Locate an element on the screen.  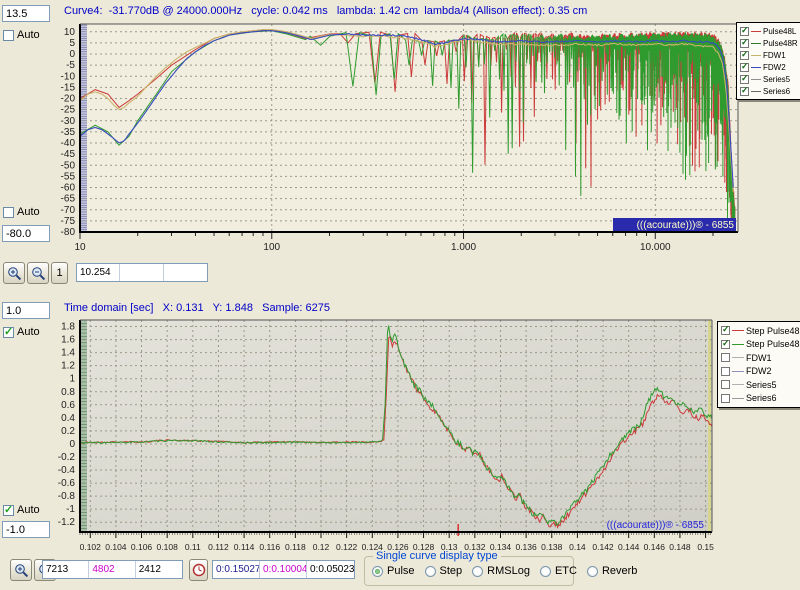
sample-field: 4802 is located at coordinates (112, 569).